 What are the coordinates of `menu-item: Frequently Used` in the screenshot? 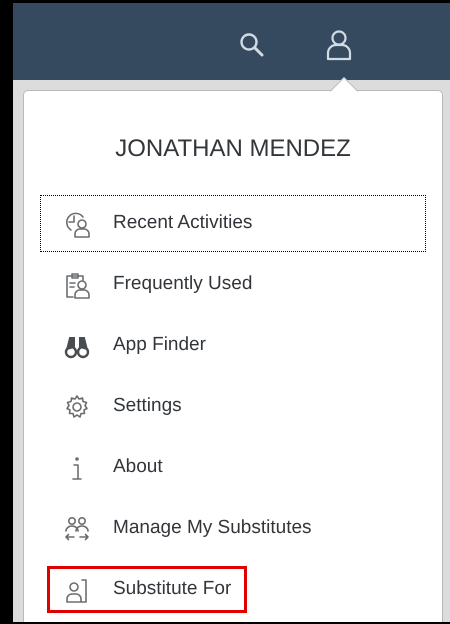 It's located at (233, 284).